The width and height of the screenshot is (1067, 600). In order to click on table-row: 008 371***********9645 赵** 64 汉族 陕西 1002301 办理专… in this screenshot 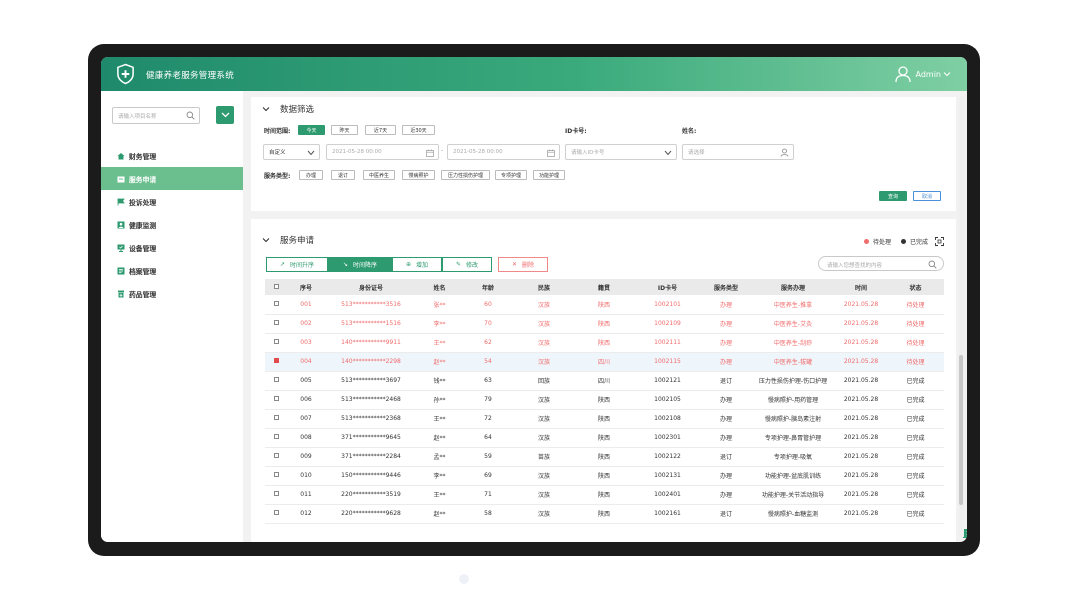, I will do `click(604, 438)`.